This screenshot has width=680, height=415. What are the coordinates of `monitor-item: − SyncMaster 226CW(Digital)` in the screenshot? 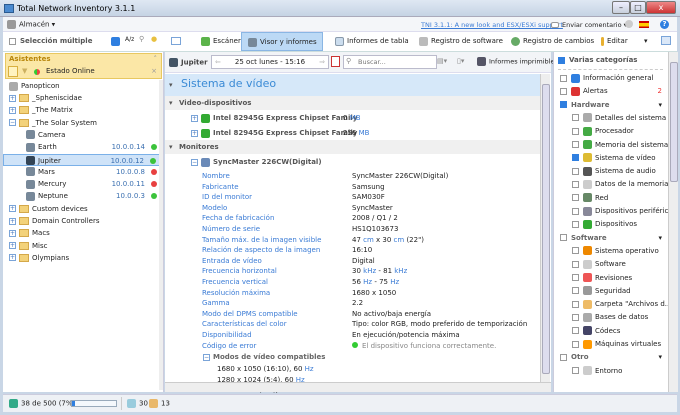 It's located at (256, 162).